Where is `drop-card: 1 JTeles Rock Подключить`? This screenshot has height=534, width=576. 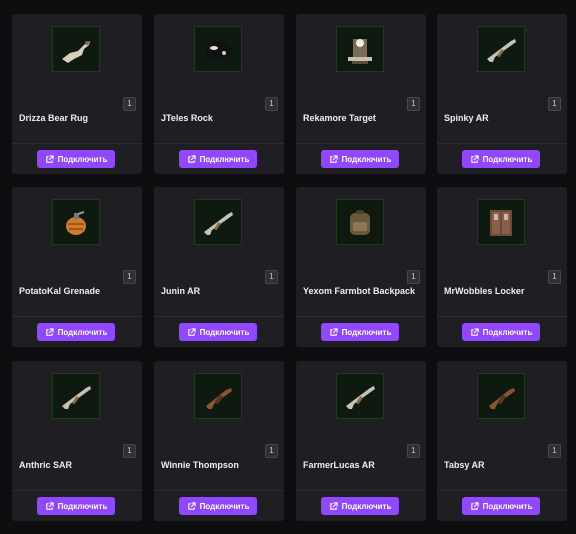 drop-card: 1 JTeles Rock Подключить is located at coordinates (219, 94).